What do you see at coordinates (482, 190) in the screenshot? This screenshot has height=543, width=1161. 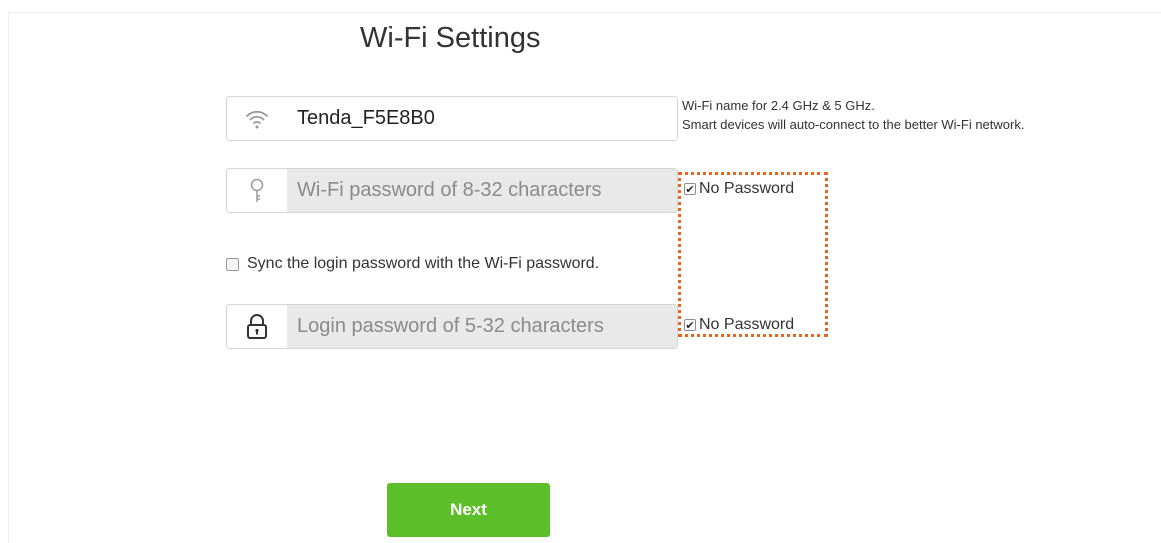 I see `wifi-password-input: Wi-Fi password of 8-32 characters` at bounding box center [482, 190].